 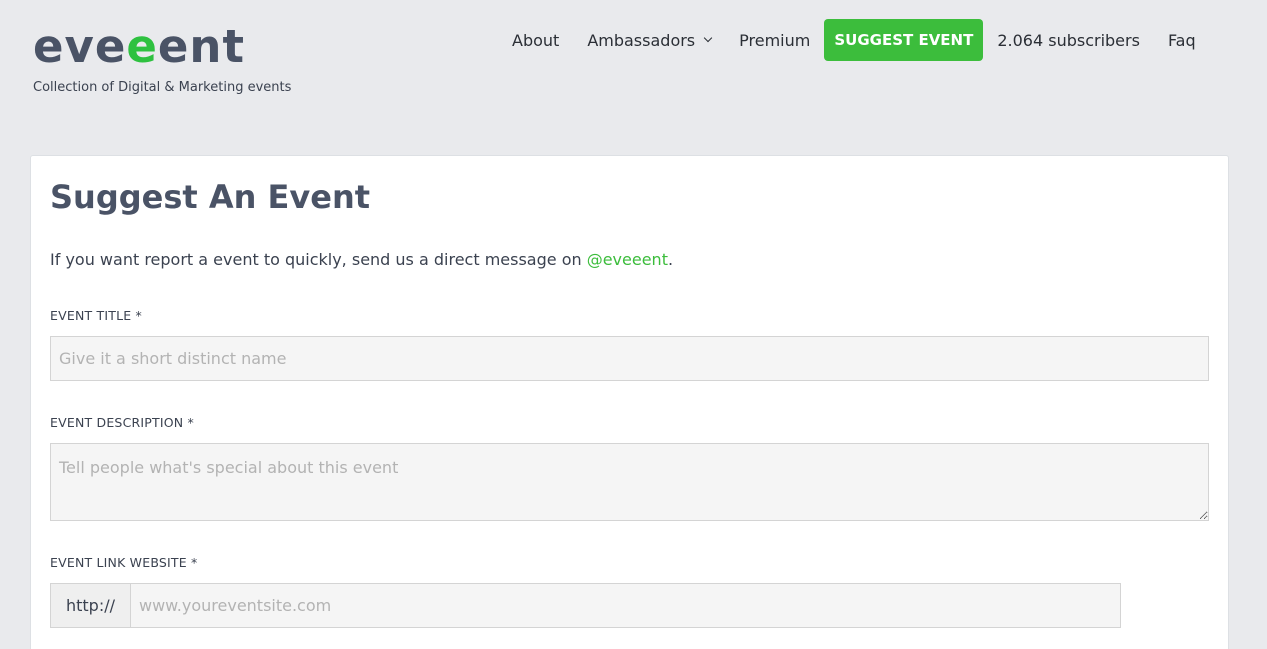 I want to click on event-link-label: EVENT LINK WEBSITE *, so click(x=124, y=562).